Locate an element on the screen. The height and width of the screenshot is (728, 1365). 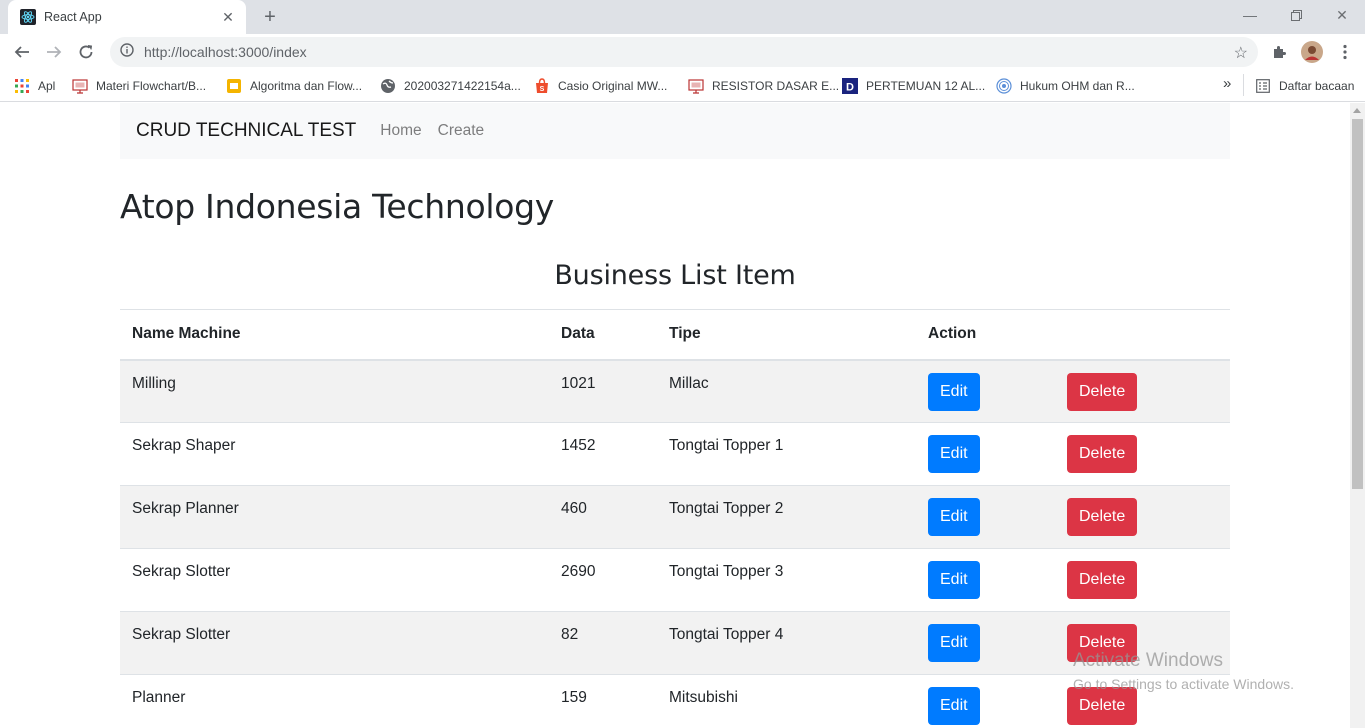
close-tab-icon: ✕ is located at coordinates (228, 17).